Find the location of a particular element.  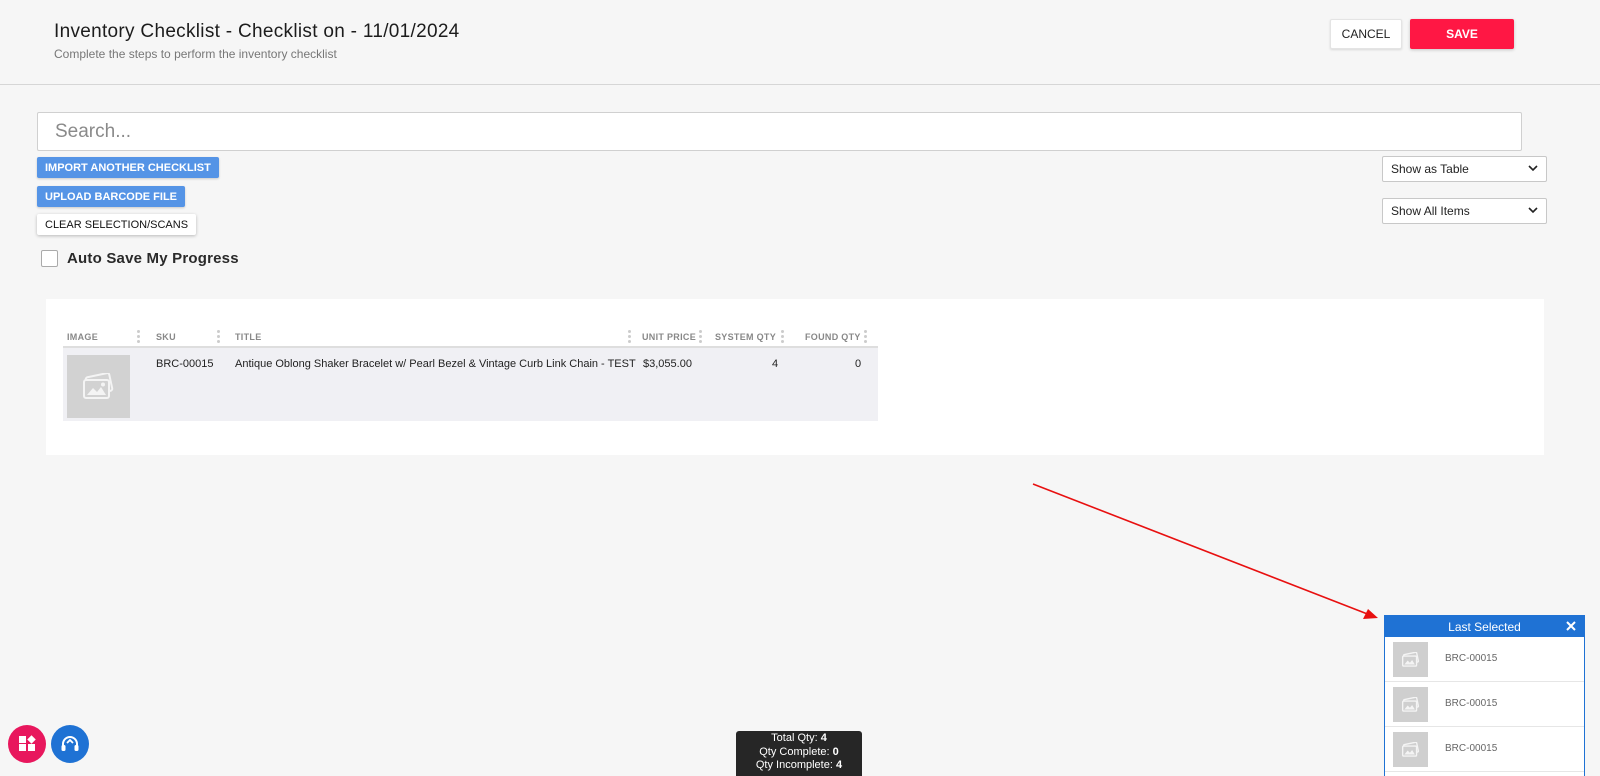

support-button is located at coordinates (70, 744).